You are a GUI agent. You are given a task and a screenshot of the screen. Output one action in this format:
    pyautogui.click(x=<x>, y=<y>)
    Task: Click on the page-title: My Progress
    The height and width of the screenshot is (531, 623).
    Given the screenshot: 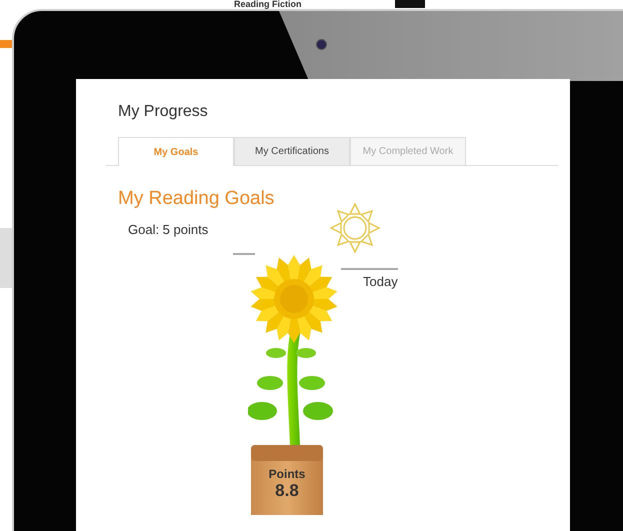 What is the action you would take?
    pyautogui.click(x=163, y=112)
    